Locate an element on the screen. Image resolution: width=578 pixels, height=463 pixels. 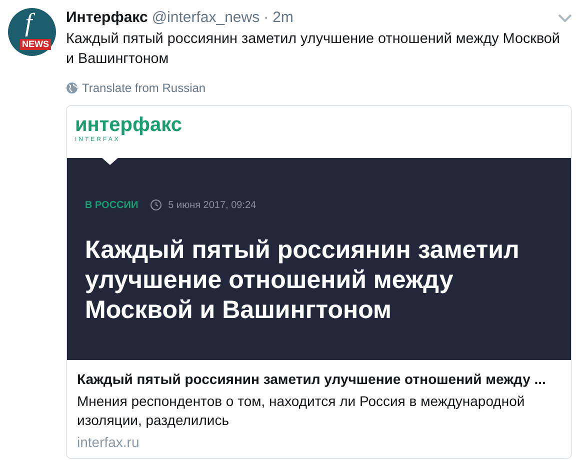
tweet-text: Каждый пятый россиянин заметил улучшение отношений между Москвой и Вашингтоном is located at coordinates (313, 49).